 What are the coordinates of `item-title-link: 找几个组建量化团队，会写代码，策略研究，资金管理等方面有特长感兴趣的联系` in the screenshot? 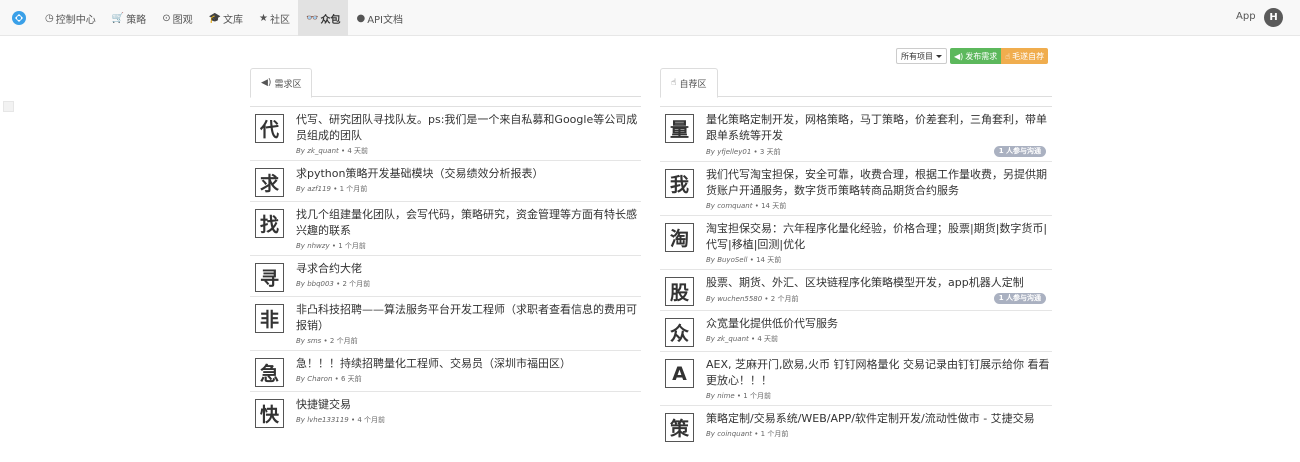 It's located at (468, 223).